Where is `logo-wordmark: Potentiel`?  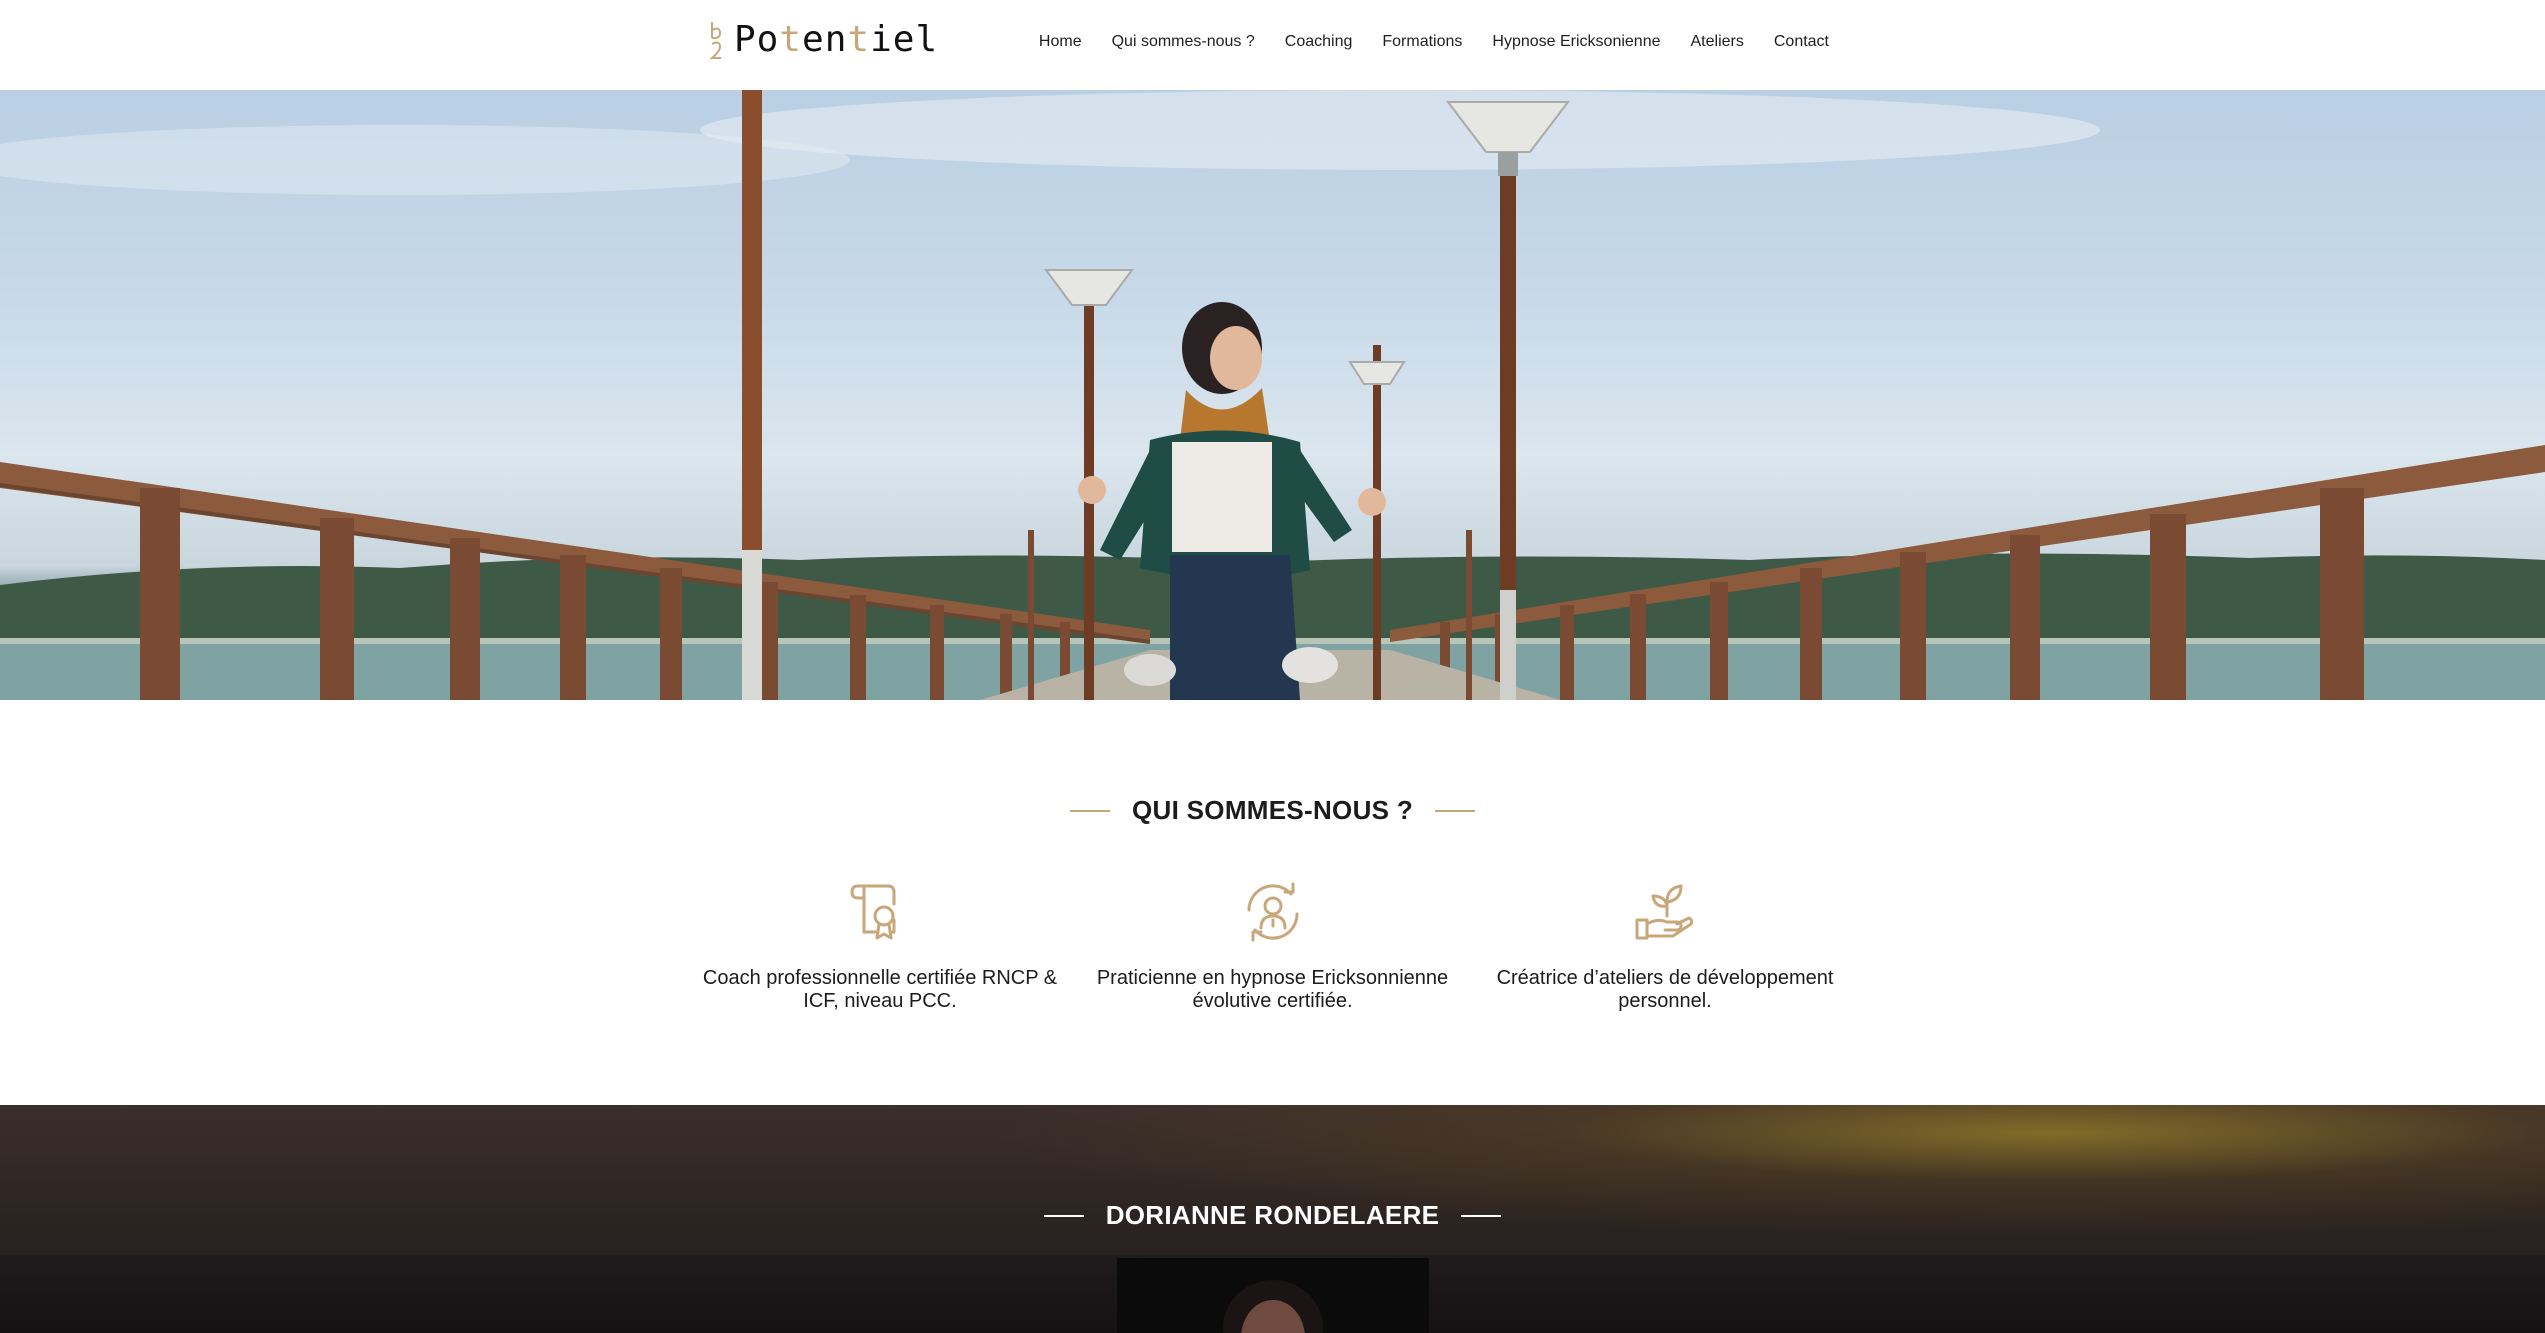
logo-wordmark: Potentiel is located at coordinates (836, 39).